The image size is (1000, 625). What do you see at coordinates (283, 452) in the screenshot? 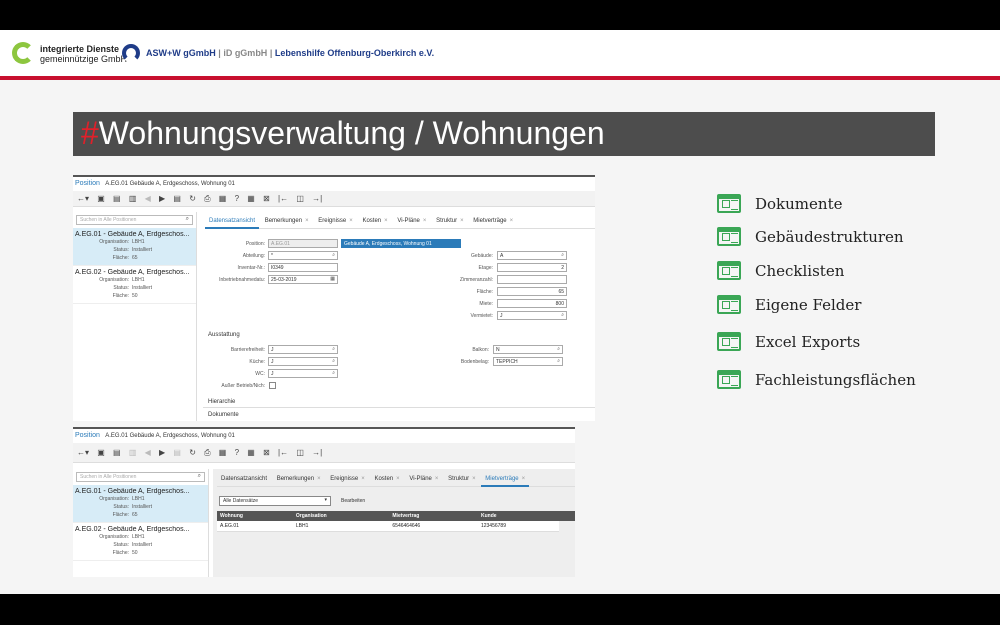
I see `first-icon: |←` at bounding box center [283, 452].